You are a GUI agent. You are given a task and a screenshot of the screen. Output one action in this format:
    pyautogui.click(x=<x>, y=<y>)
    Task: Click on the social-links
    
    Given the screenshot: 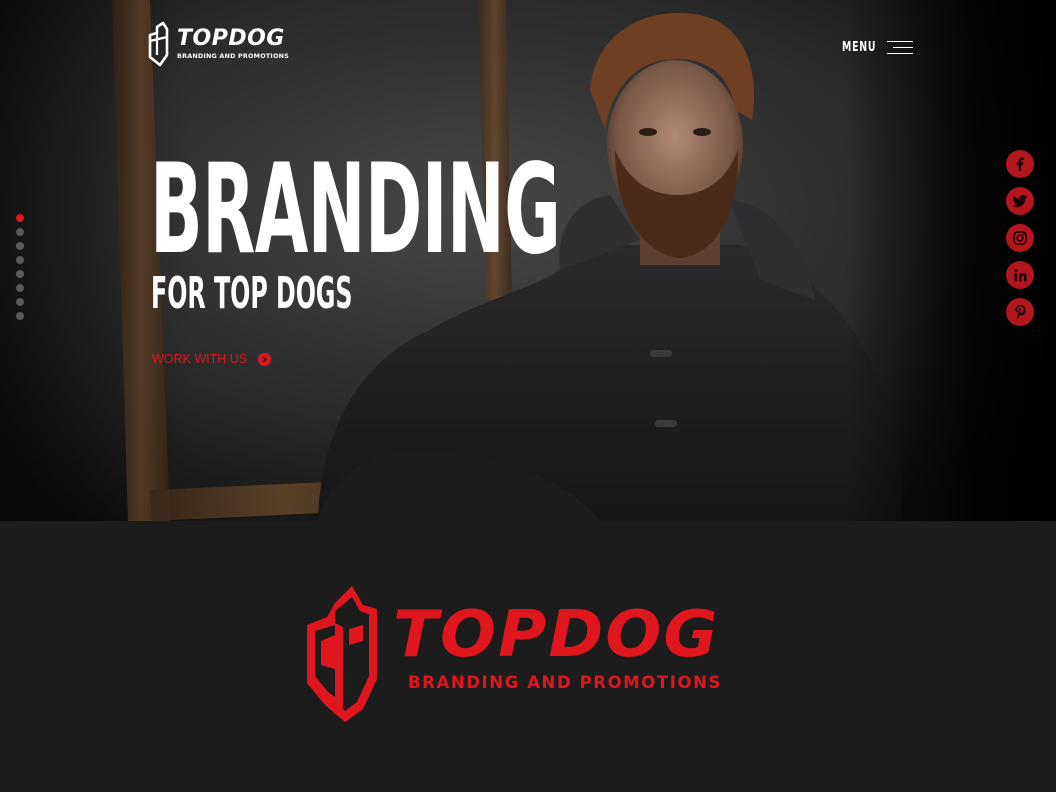 What is the action you would take?
    pyautogui.click(x=1020, y=238)
    